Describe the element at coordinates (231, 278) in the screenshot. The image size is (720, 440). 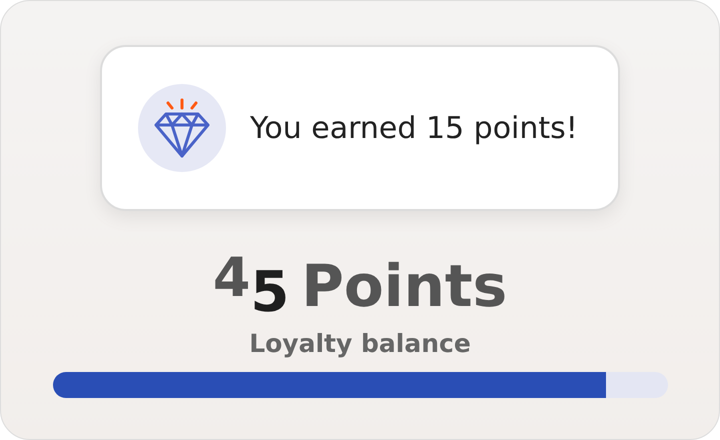
I see `points-digit: 4` at that location.